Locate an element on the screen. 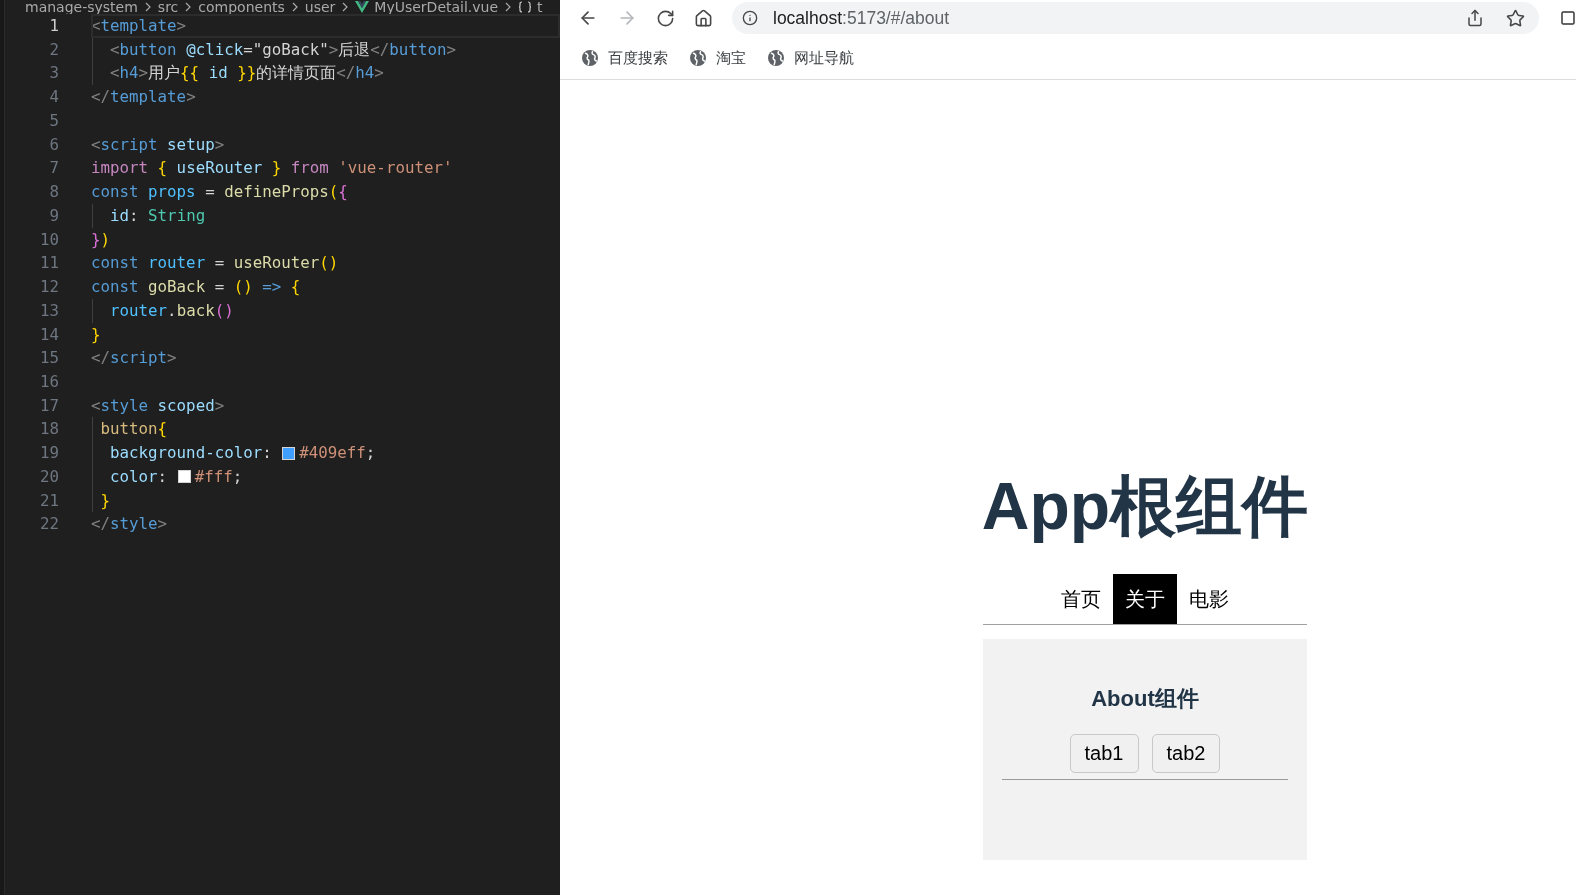  line-number: 18 is located at coordinates (48, 429).